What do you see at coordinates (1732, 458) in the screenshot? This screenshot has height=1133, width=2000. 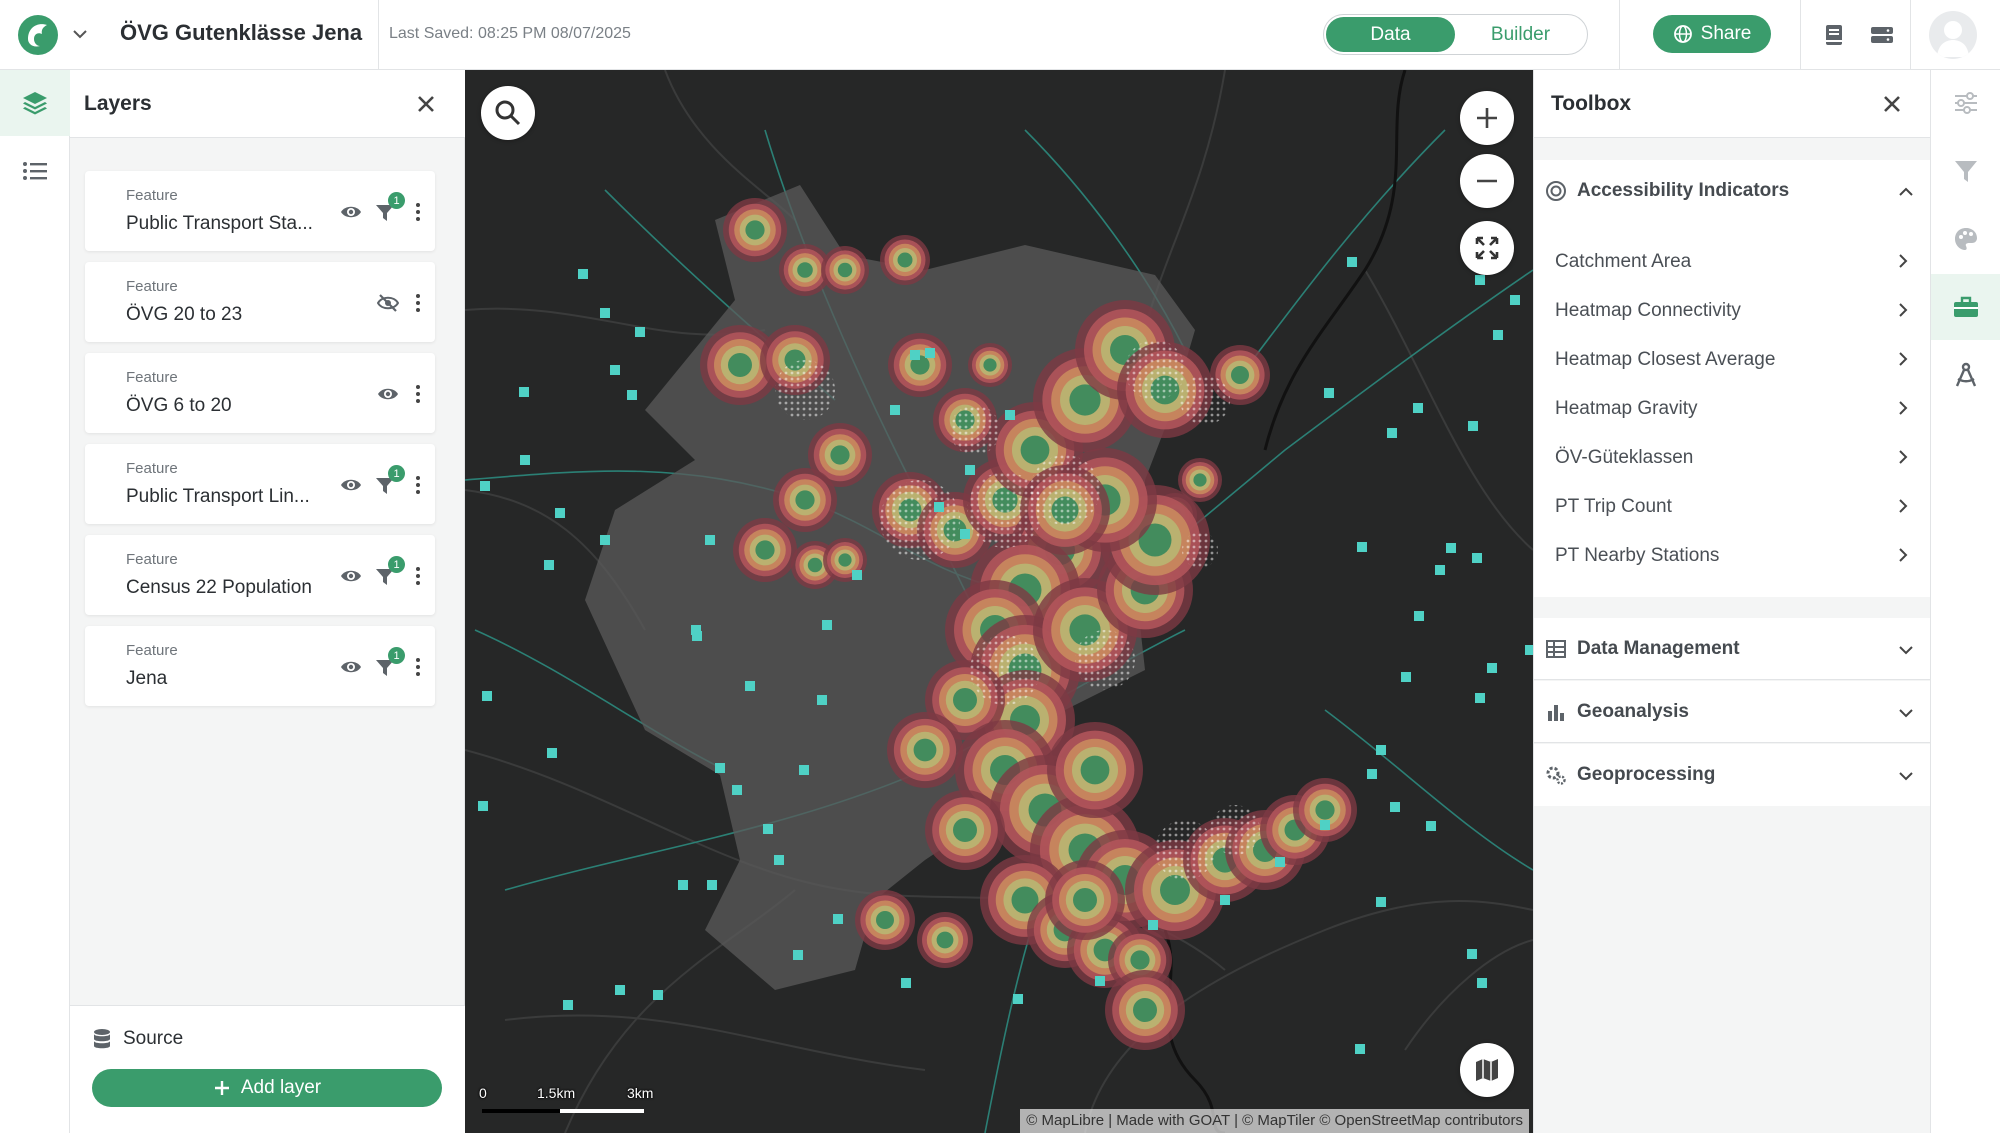 I see `tool-item: ÖV-Güteklassen` at bounding box center [1732, 458].